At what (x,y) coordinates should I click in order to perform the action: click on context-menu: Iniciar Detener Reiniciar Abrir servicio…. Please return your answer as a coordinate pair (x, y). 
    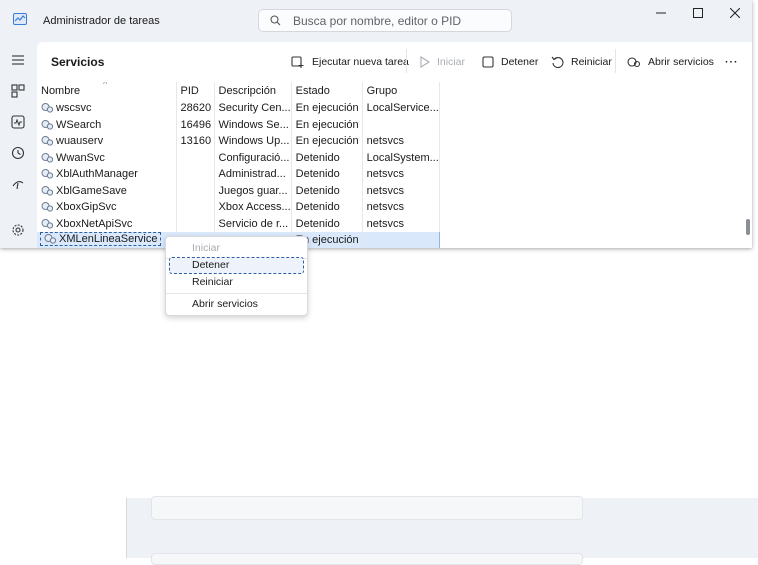
    Looking at the image, I should click on (236, 276).